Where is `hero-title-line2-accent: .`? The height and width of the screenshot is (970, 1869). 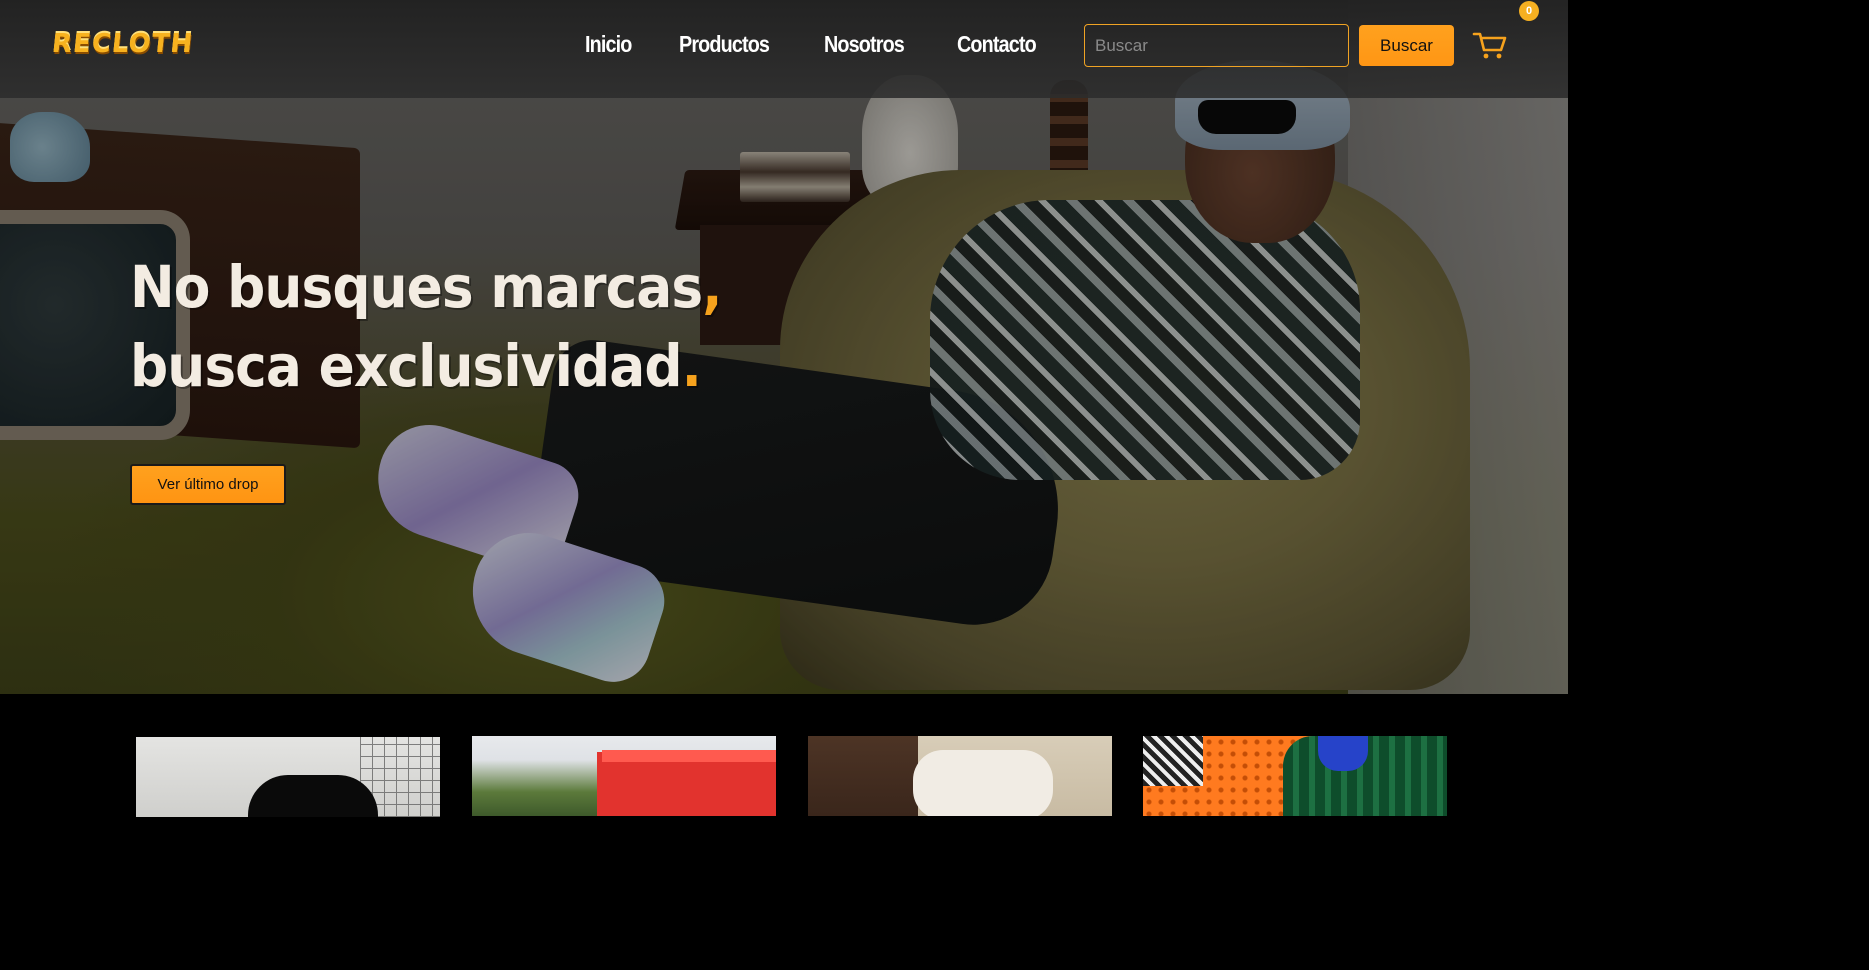 hero-title-line2-accent: . is located at coordinates (691, 366).